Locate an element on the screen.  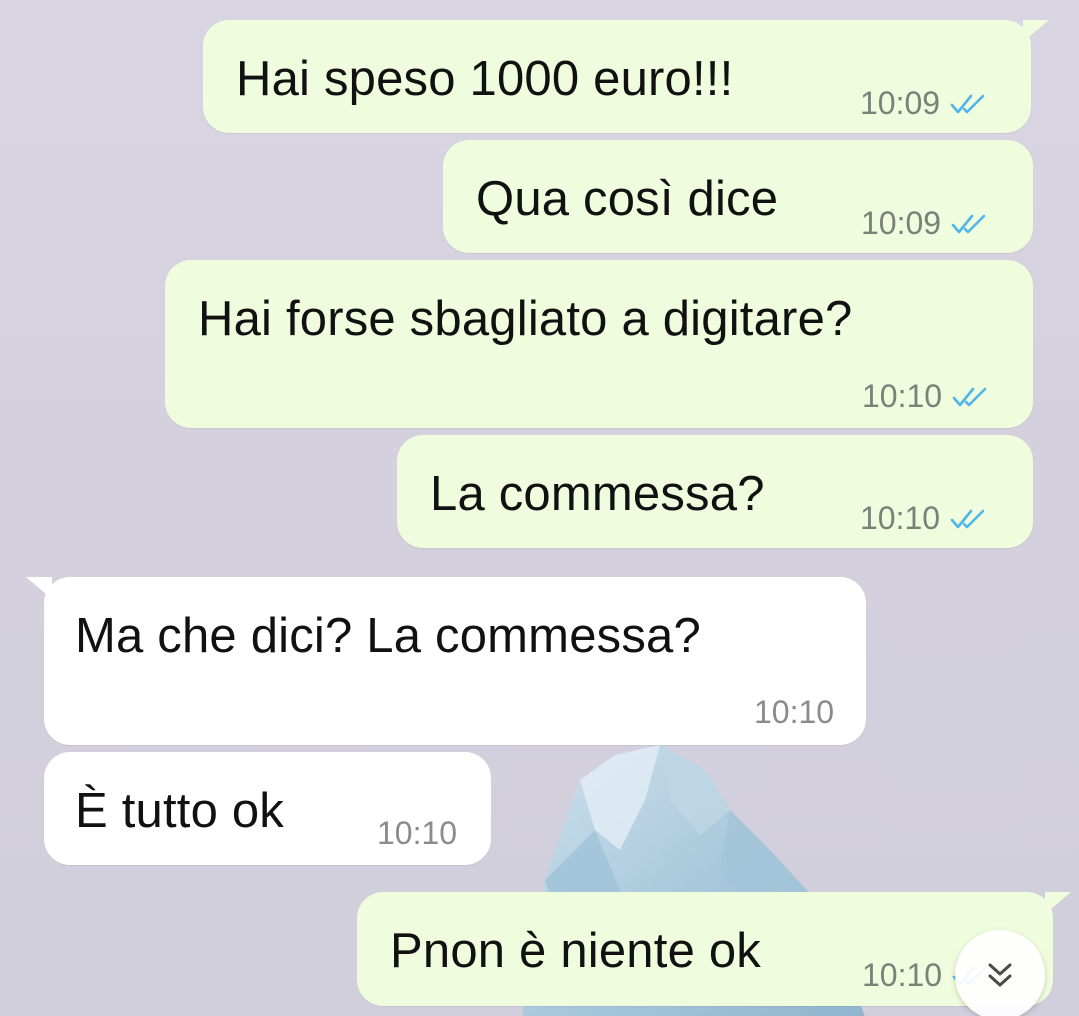
message-text: È tutto ok is located at coordinates (180, 811).